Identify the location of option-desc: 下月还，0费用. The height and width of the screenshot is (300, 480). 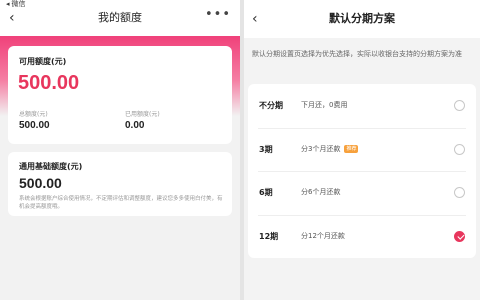
(324, 105).